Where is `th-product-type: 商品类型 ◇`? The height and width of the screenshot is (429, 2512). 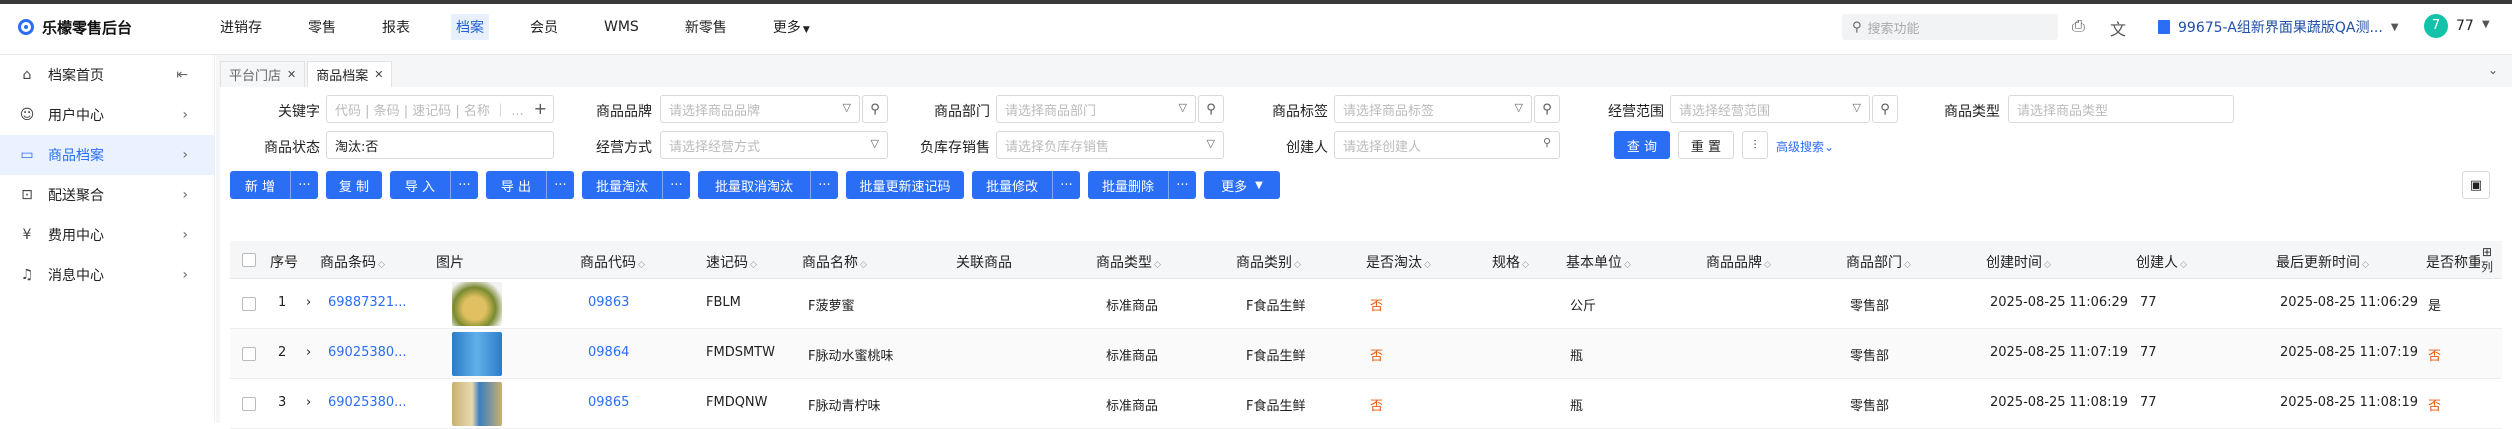
th-product-type: 商品类型 ◇ is located at coordinates (1128, 262).